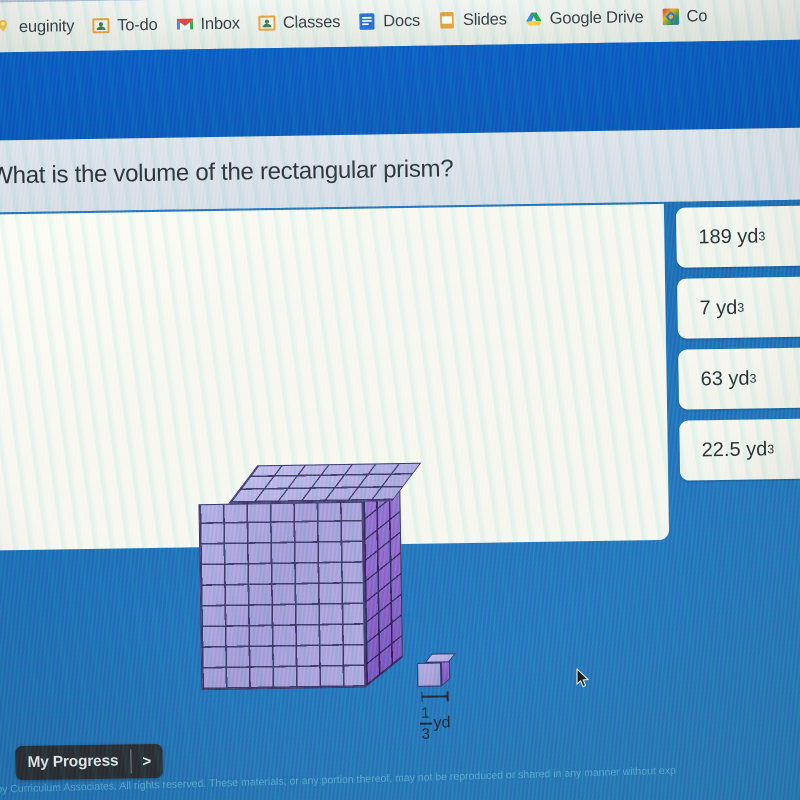 The height and width of the screenshot is (800, 800). I want to click on answer-choices-list: 189 yd 3 7 yd 3 63 yd 3 22.5 yd 3, so click(737, 342).